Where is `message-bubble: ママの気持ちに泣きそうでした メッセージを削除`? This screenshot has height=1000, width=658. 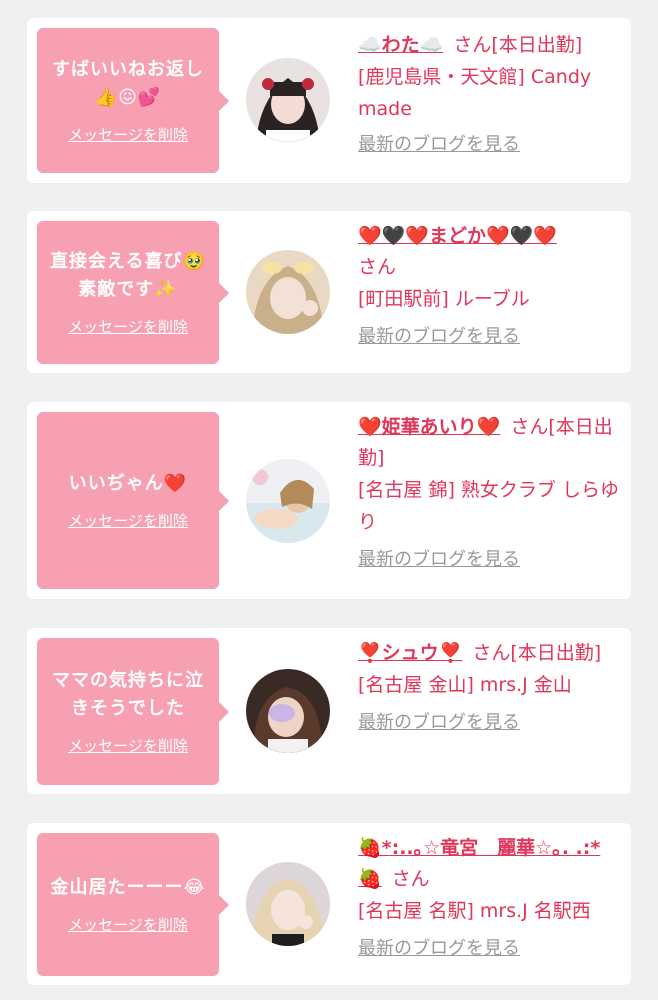
message-bubble: ママの気持ちに泣きそうでした メッセージを削除 is located at coordinates (133, 711).